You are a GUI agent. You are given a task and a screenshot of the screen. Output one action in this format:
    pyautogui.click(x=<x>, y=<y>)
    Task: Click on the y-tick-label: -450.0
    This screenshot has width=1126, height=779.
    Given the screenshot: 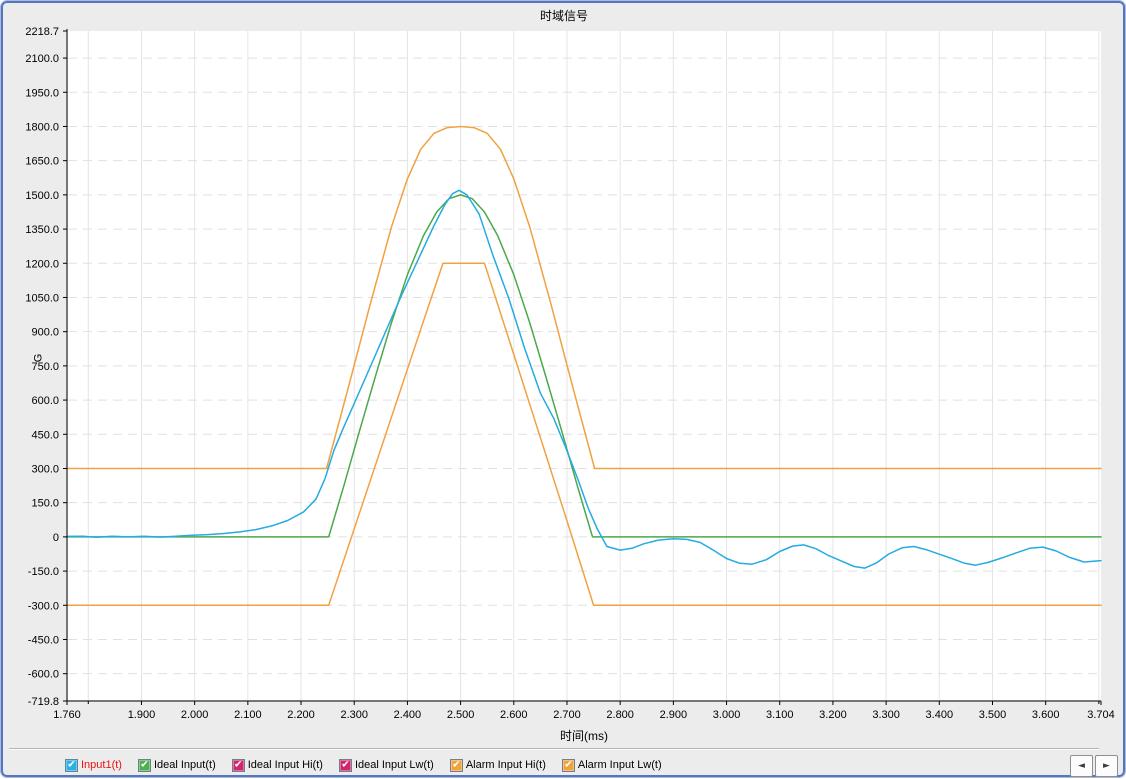 What is the action you would take?
    pyautogui.click(x=43, y=640)
    